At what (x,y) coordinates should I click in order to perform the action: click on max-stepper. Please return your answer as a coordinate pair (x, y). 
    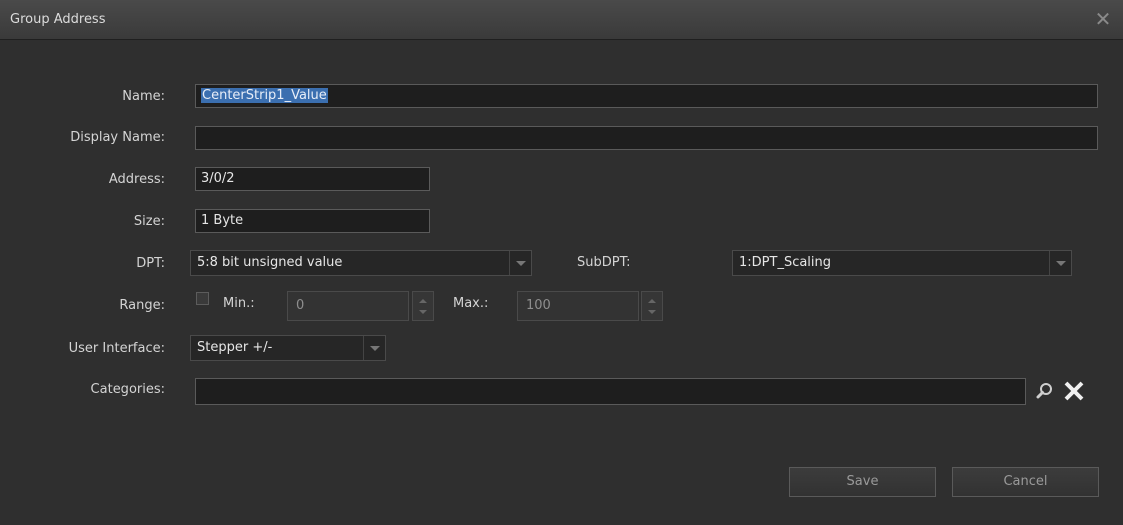
    Looking at the image, I should click on (652, 306).